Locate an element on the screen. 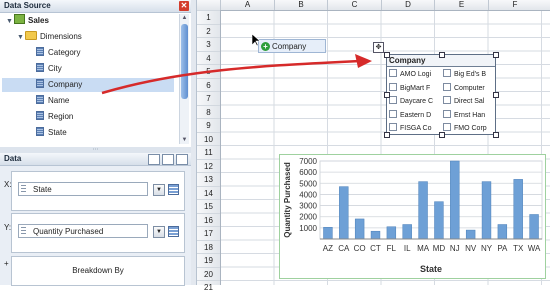 This screenshot has width=550, height=294. row-headers: 1 2 3 4 5 6 7 8 9 10 11 12 13 14 15 16 17 18 19 20 21 is located at coordinates (209, 151).